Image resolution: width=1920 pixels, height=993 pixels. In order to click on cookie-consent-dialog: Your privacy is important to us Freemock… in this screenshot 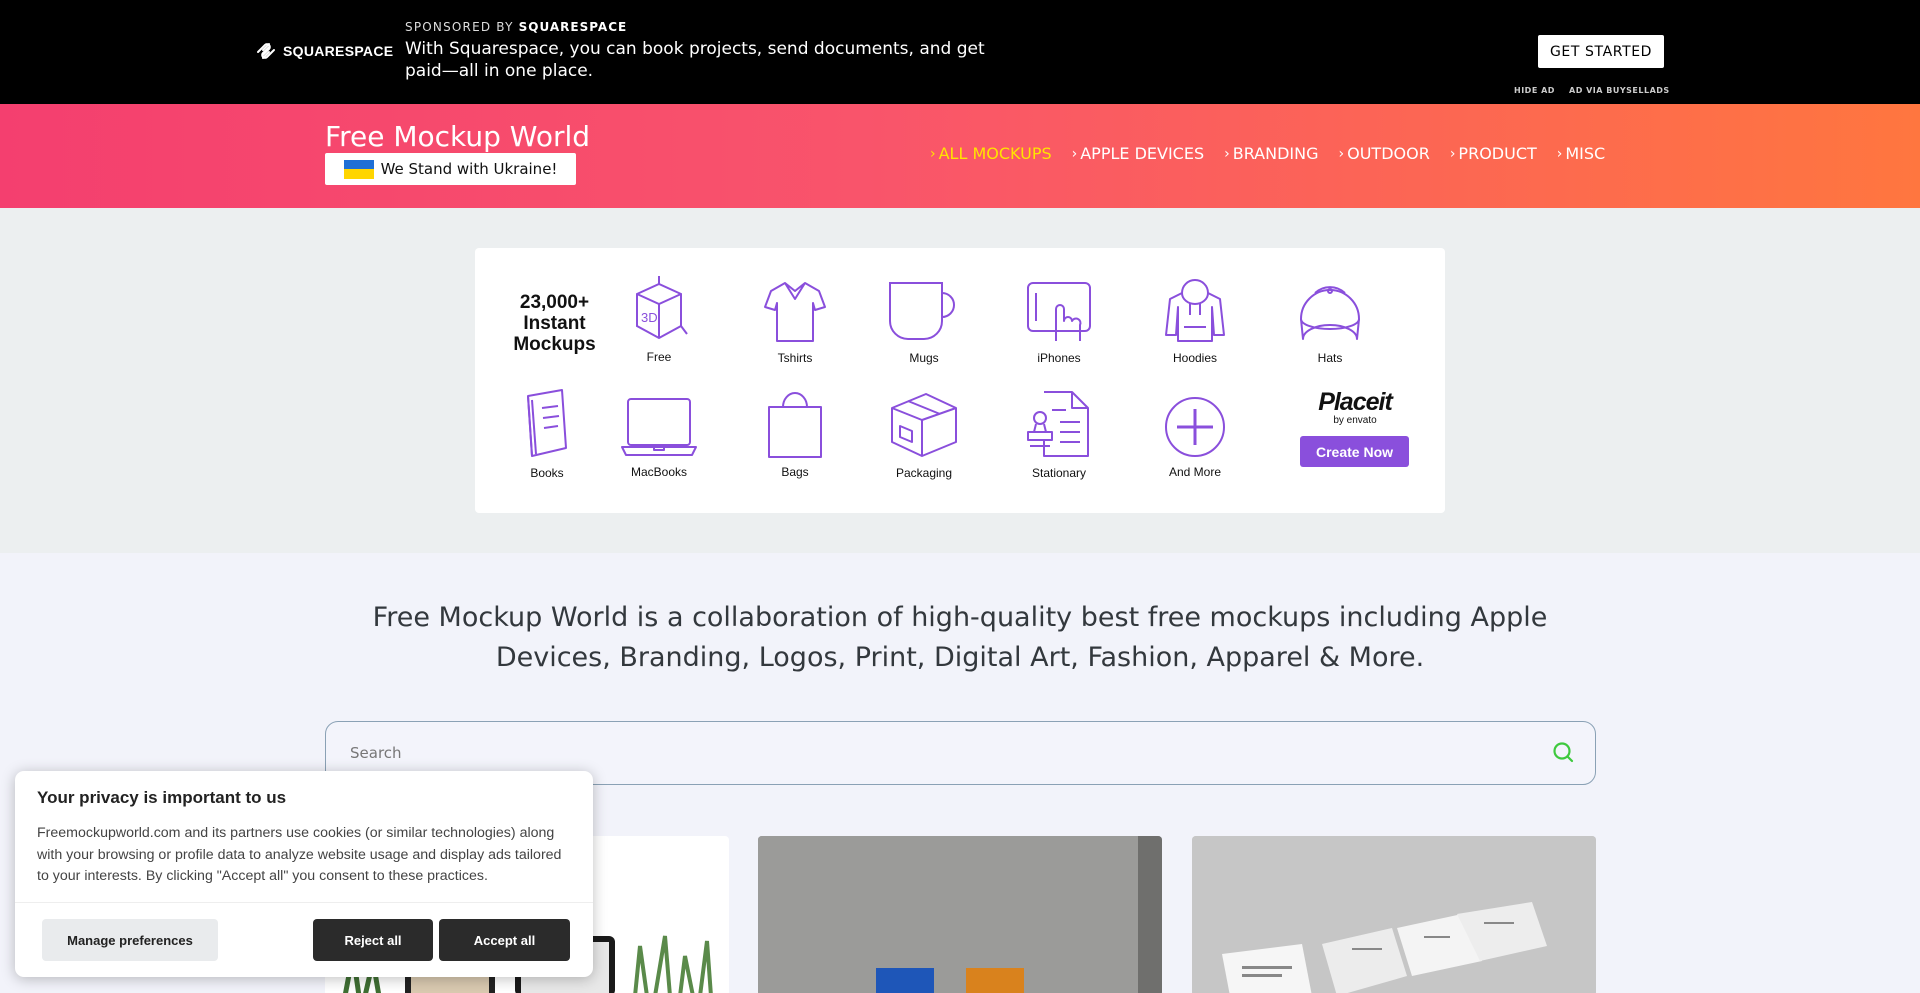, I will do `click(304, 874)`.